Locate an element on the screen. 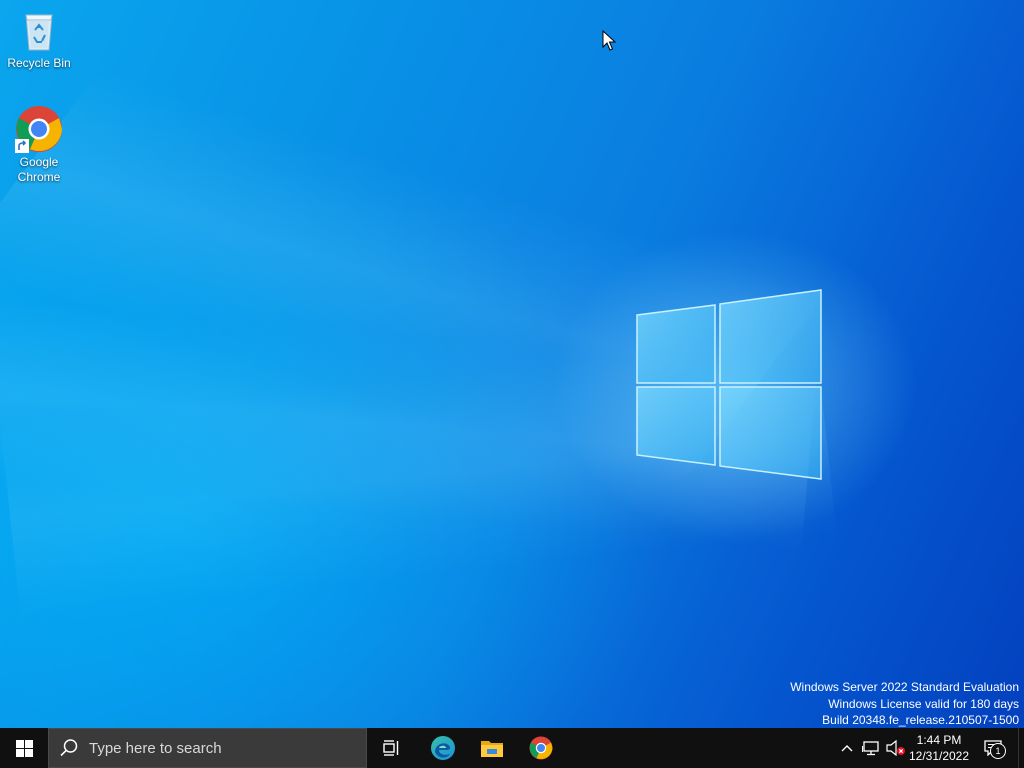 Image resolution: width=1024 pixels, height=768 pixels. taskbar-search-box: Type here to search is located at coordinates (207, 748).